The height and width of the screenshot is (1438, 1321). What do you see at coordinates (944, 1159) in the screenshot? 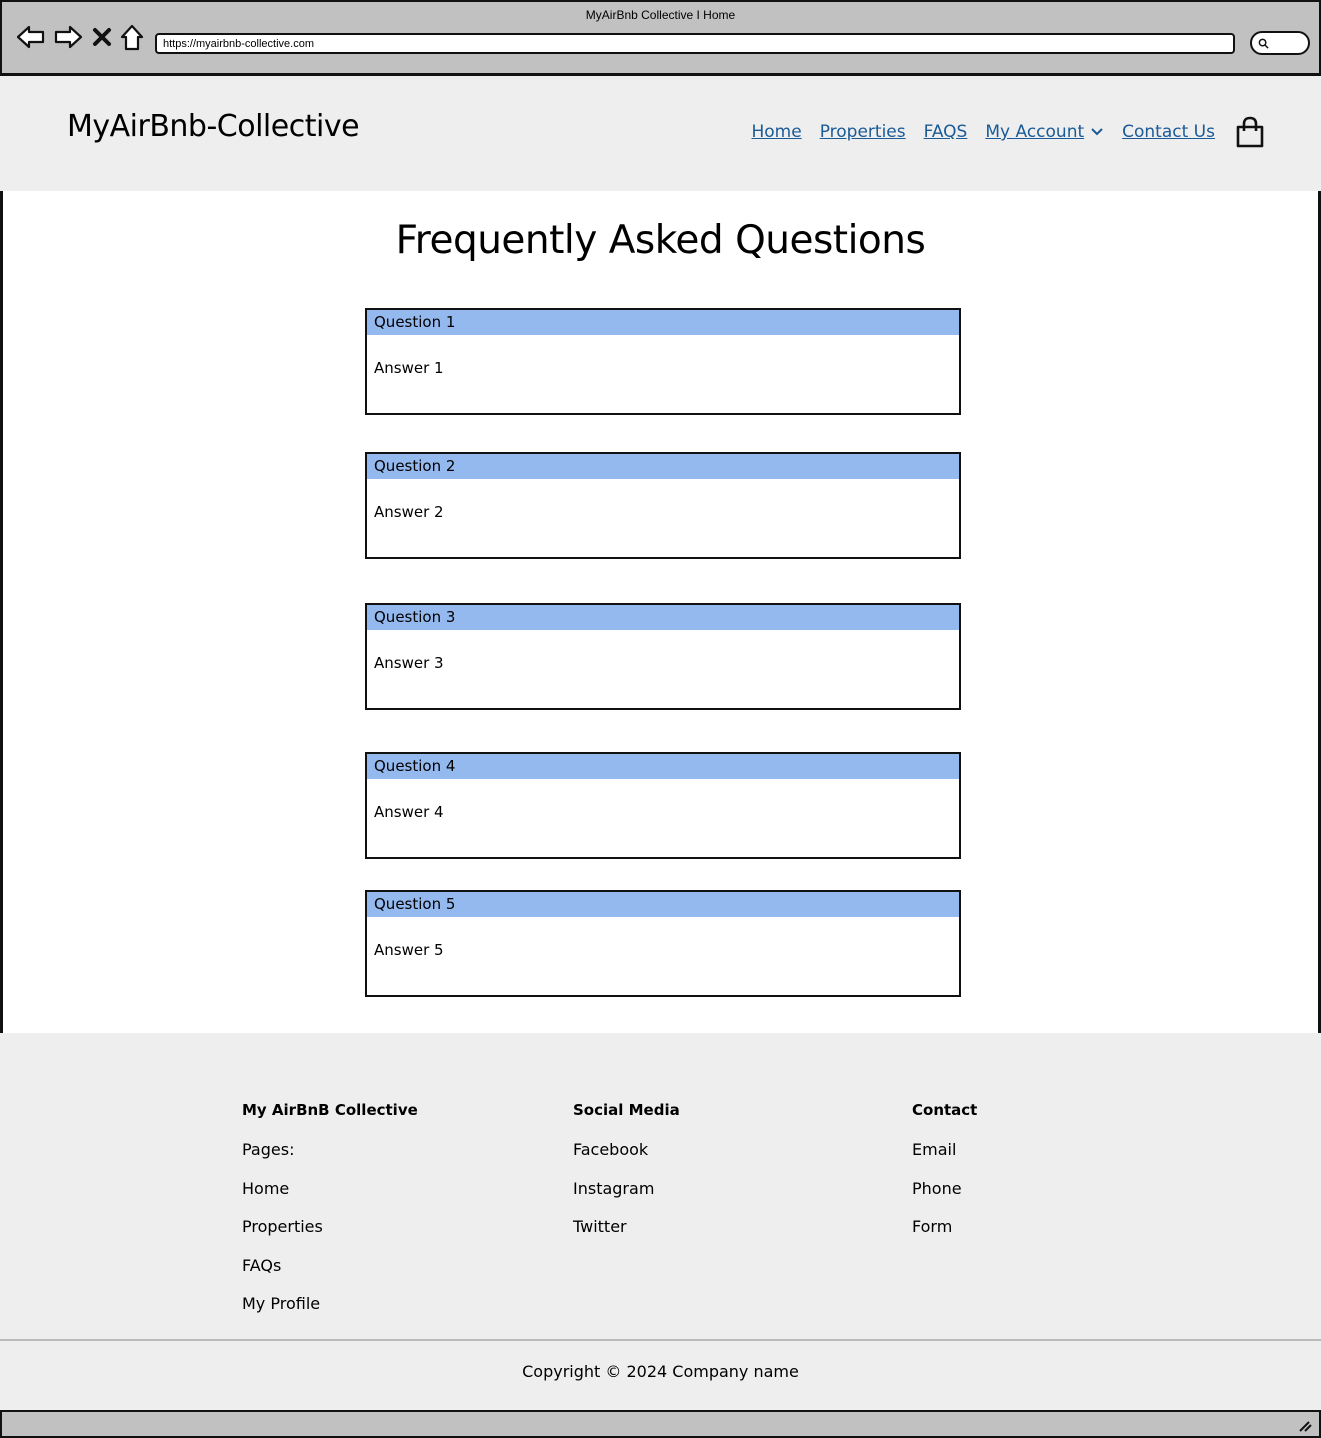
I see `footer-link-email: Email` at bounding box center [944, 1159].